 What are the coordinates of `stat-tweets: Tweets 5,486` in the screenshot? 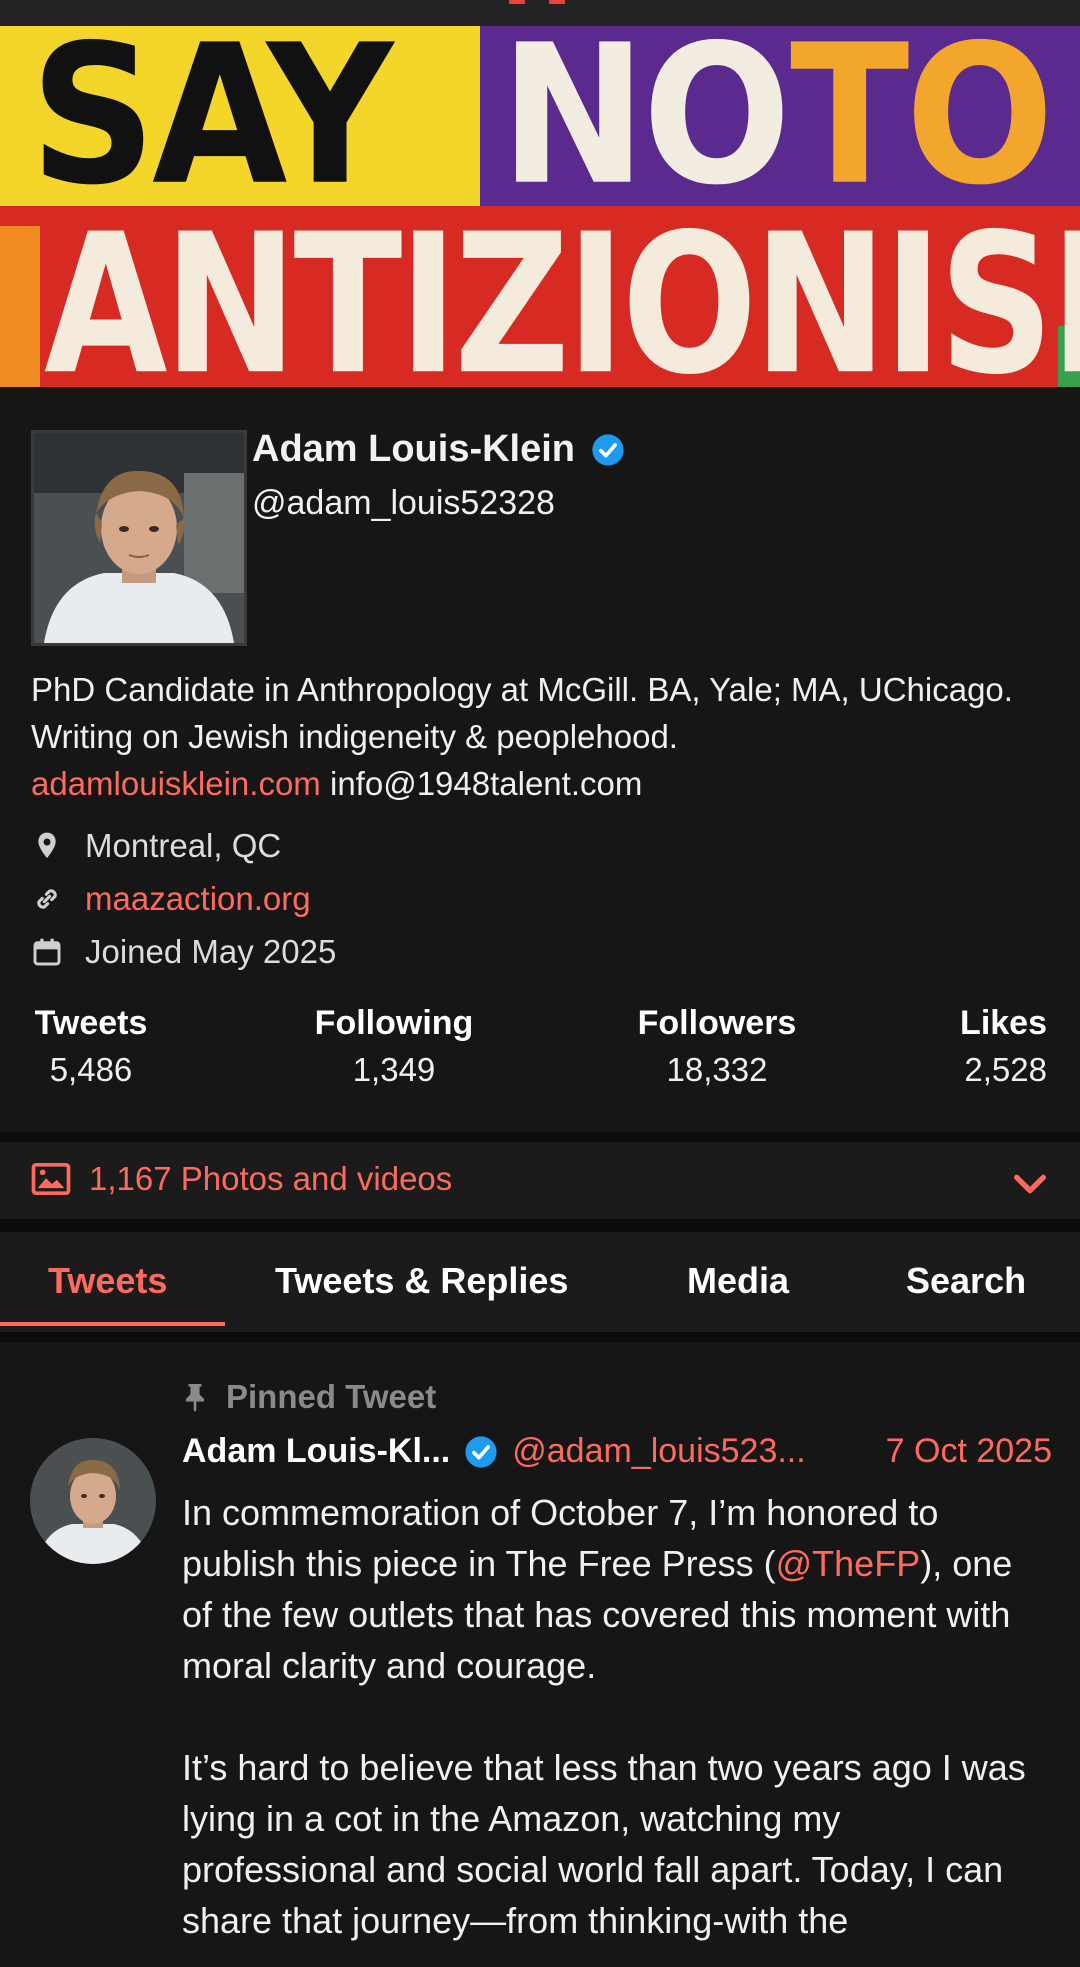 It's located at (91, 1046).